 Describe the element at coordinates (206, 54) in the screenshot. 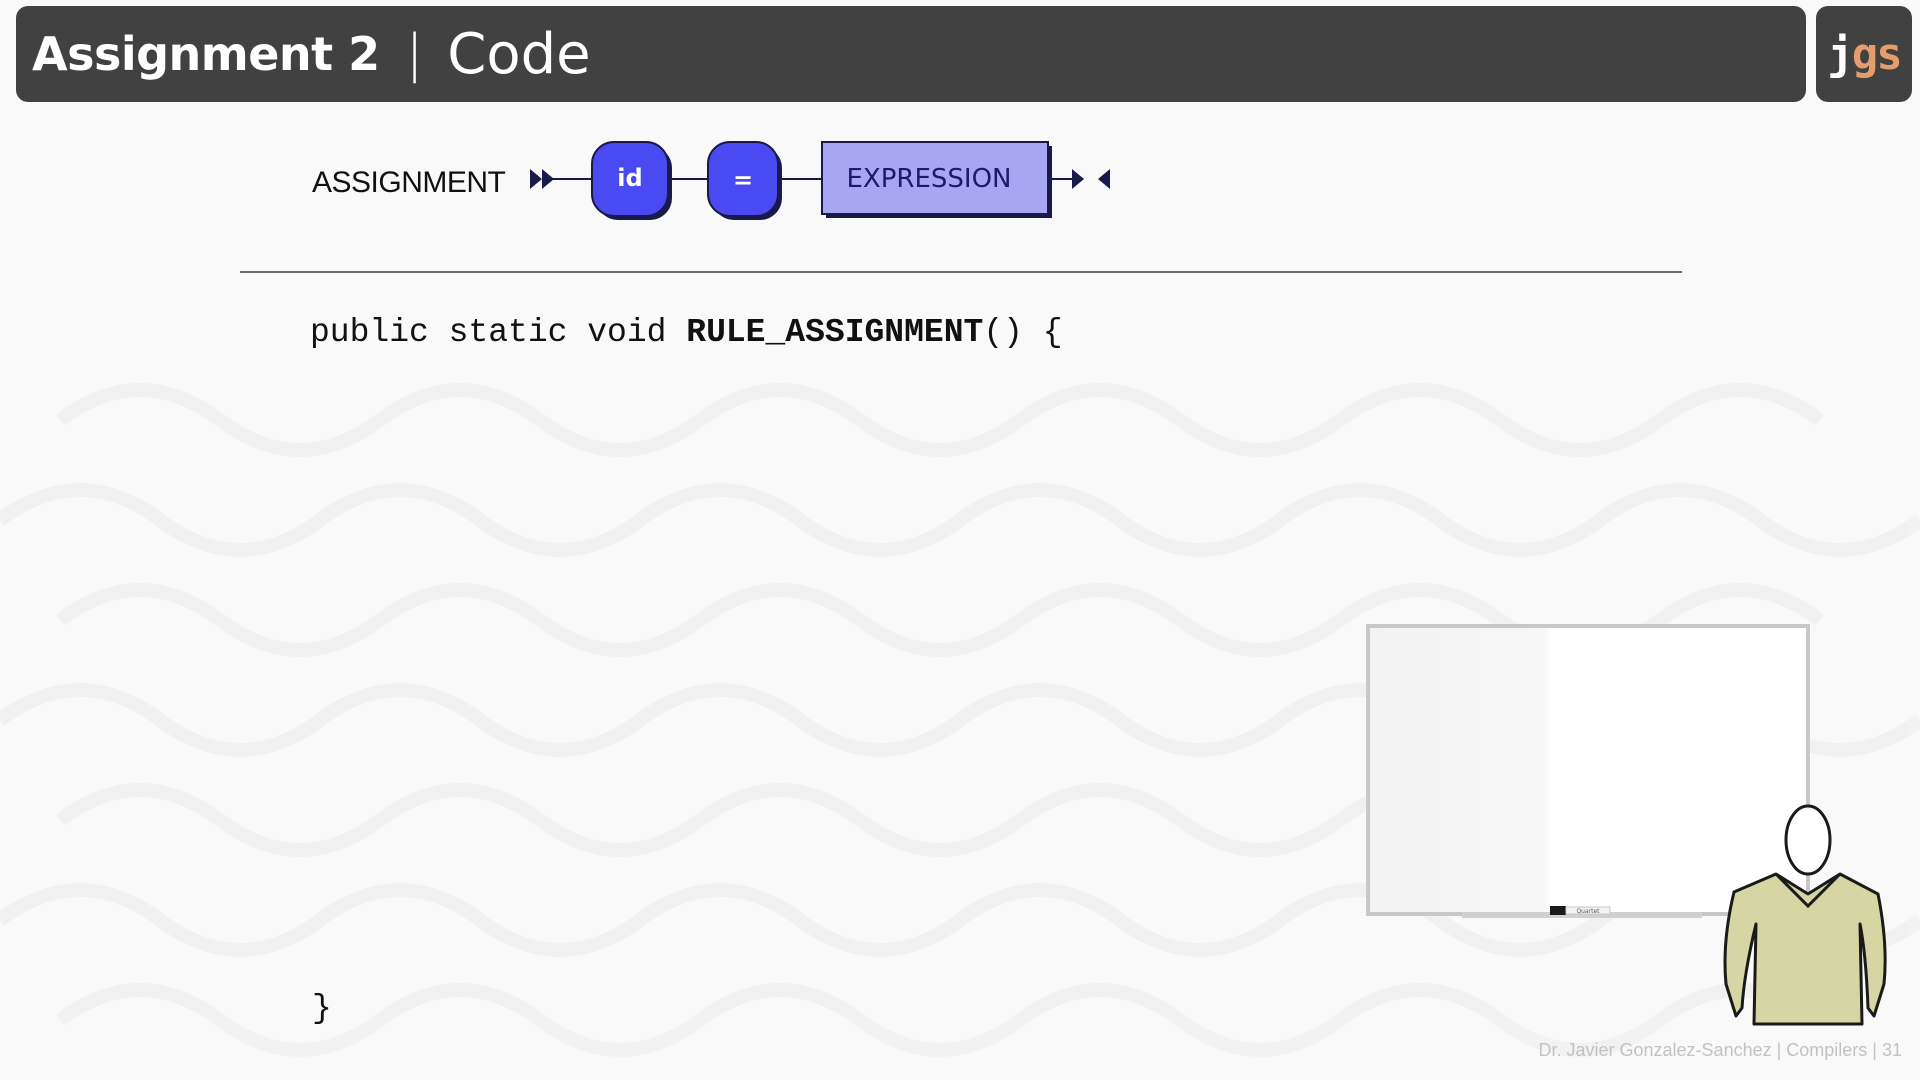

I see `slide-title: Assignment 2` at that location.